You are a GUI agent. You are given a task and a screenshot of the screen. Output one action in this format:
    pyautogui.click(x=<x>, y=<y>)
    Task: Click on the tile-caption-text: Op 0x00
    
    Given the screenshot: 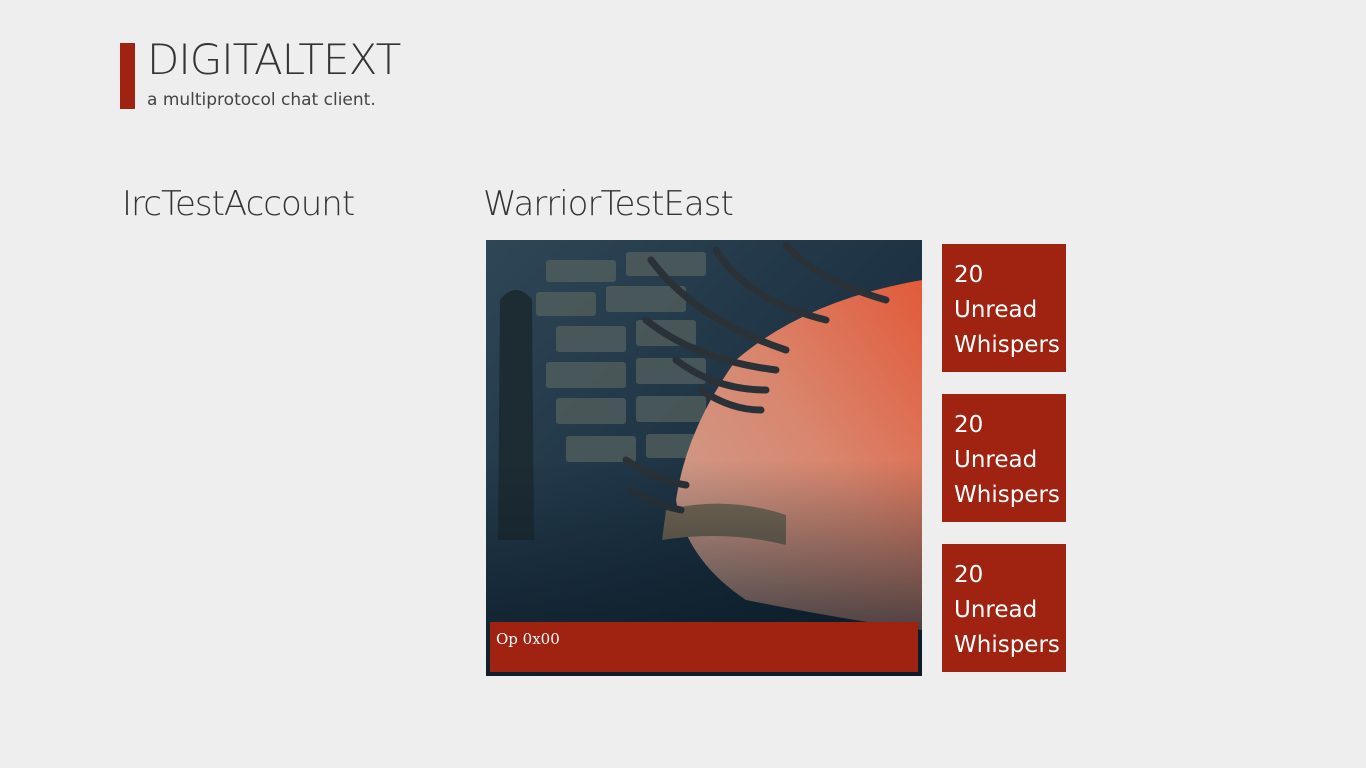 What is the action you would take?
    pyautogui.click(x=528, y=639)
    